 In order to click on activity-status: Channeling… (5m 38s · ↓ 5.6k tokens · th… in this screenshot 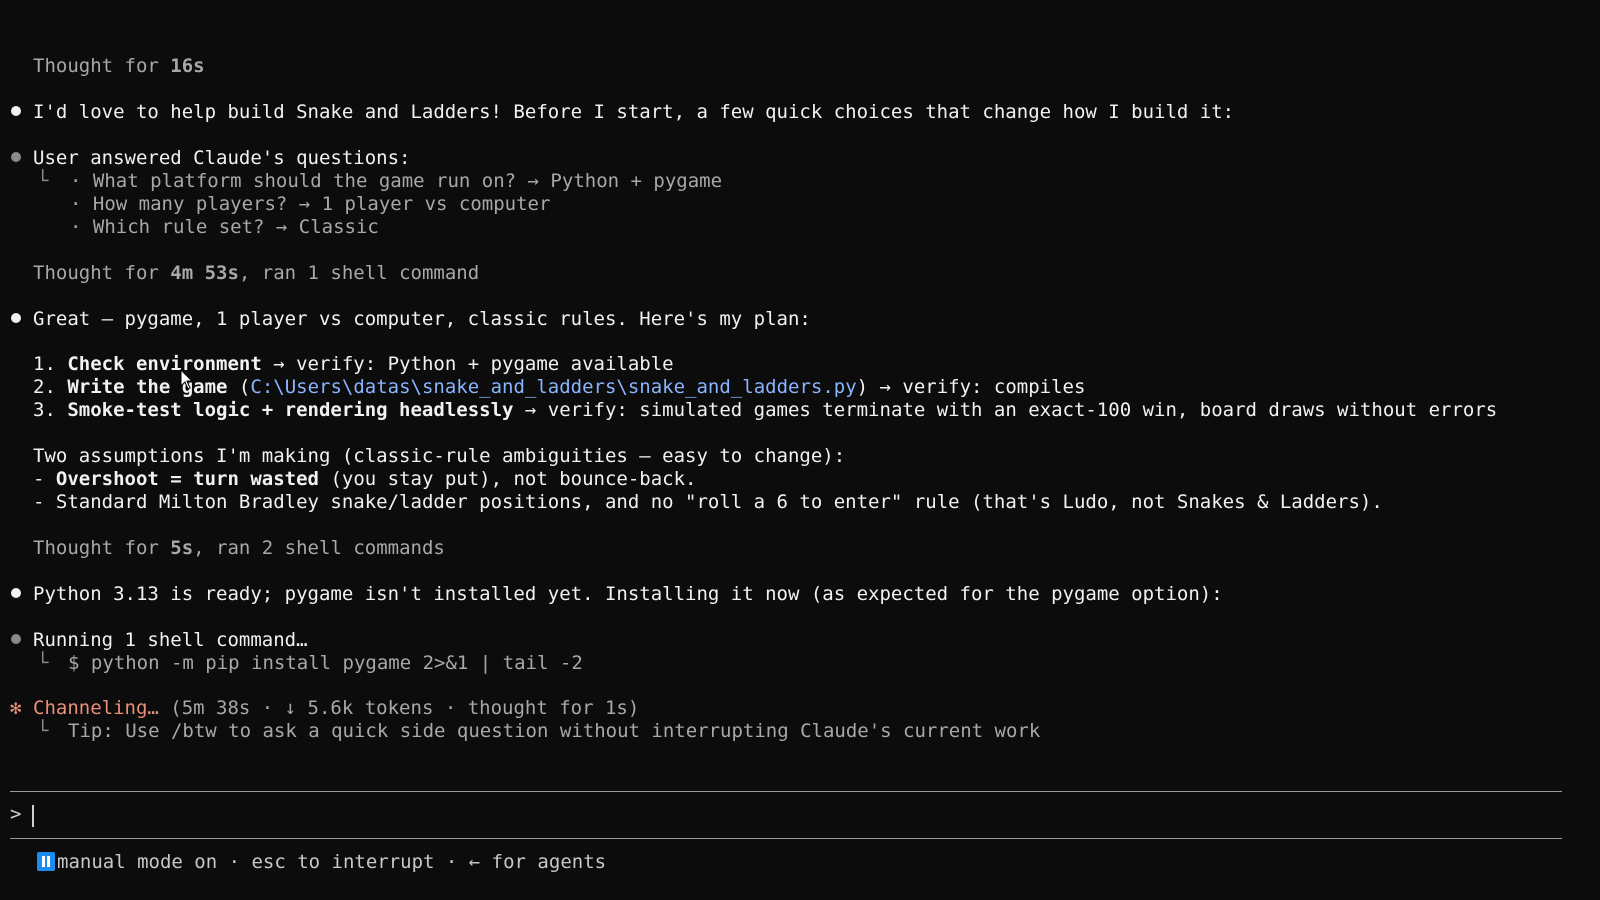, I will do `click(336, 708)`.